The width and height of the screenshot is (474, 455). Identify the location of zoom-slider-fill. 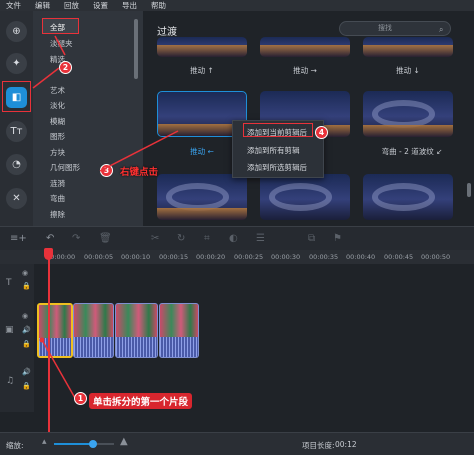
(73, 444).